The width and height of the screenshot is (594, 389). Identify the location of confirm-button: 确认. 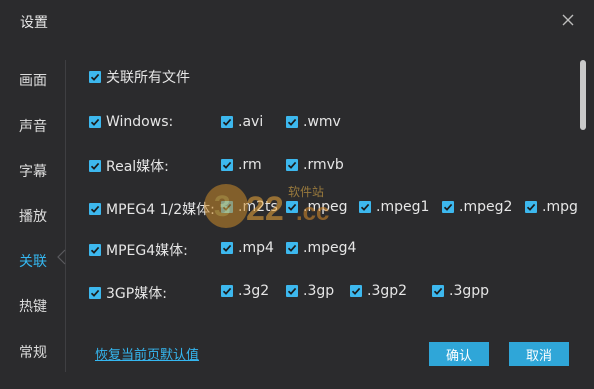
(459, 354).